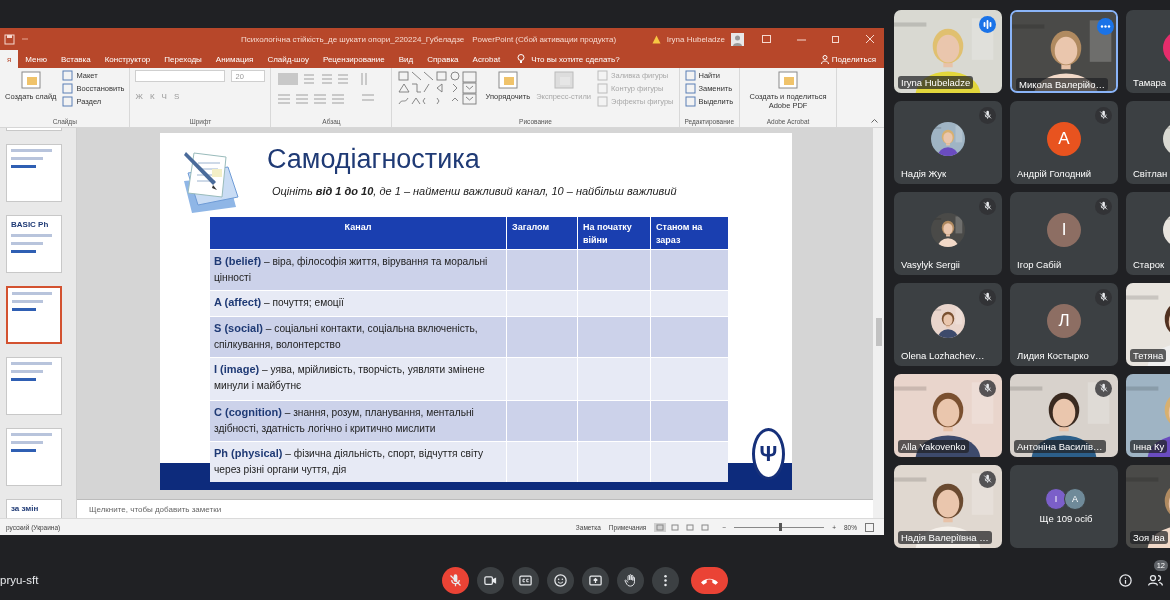  What do you see at coordinates (1148, 142) in the screenshot?
I see `participant-tile: Світлан` at bounding box center [1148, 142].